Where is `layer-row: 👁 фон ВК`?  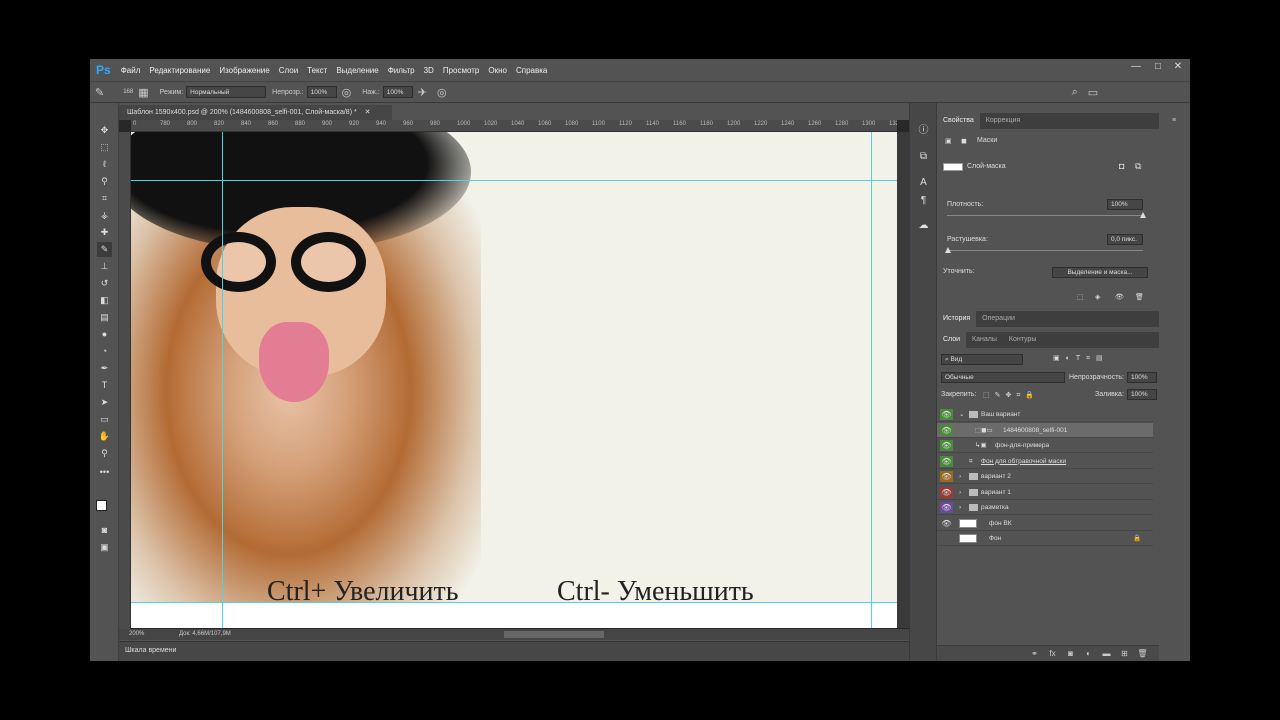 layer-row: 👁 фон ВК is located at coordinates (1045, 523).